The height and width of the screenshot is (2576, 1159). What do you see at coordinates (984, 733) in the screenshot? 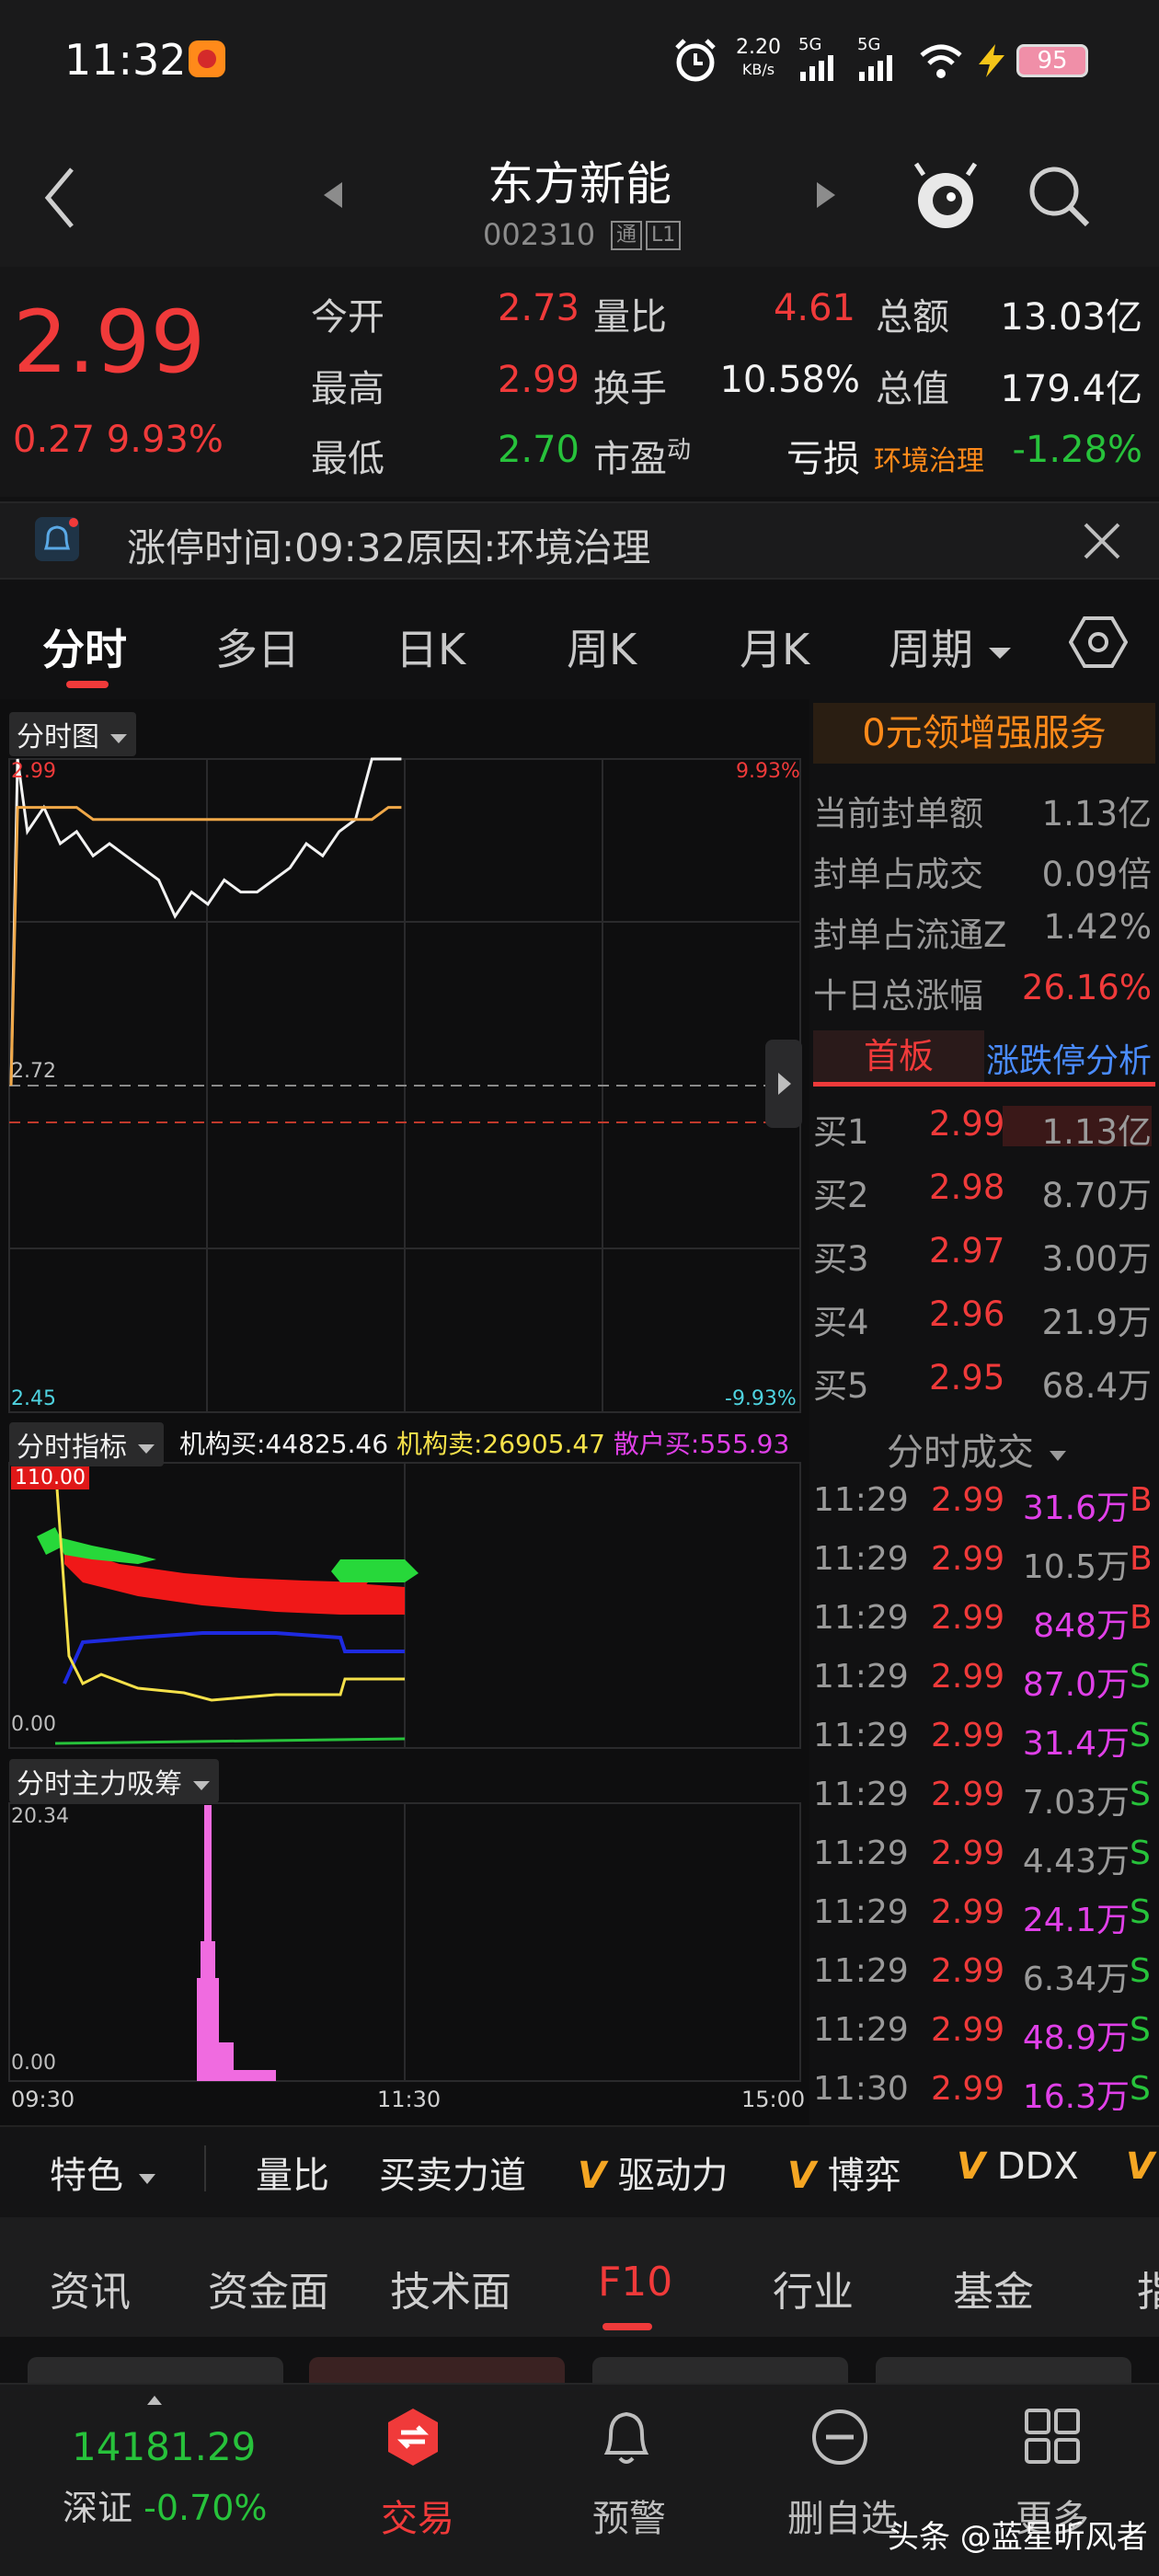
I see `promo-banner: 0元领增强服务` at bounding box center [984, 733].